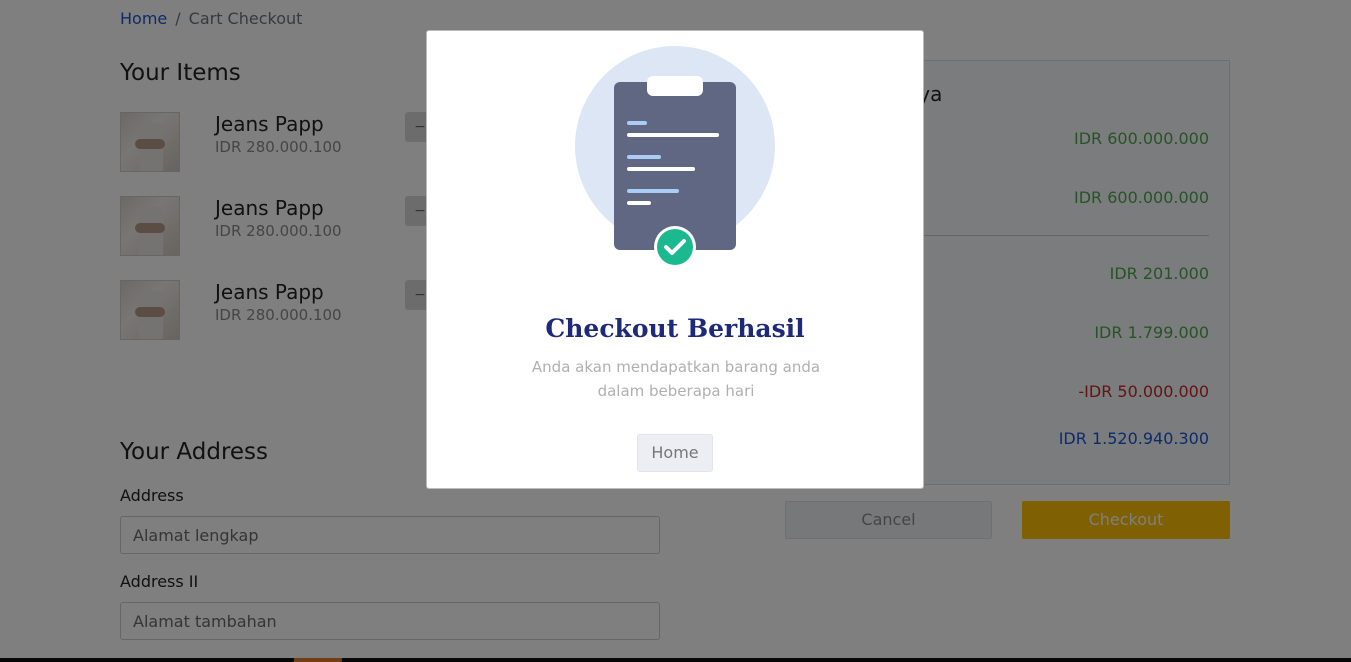 Image resolution: width=1351 pixels, height=662 pixels. I want to click on clipboard-check-icon, so click(675, 157).